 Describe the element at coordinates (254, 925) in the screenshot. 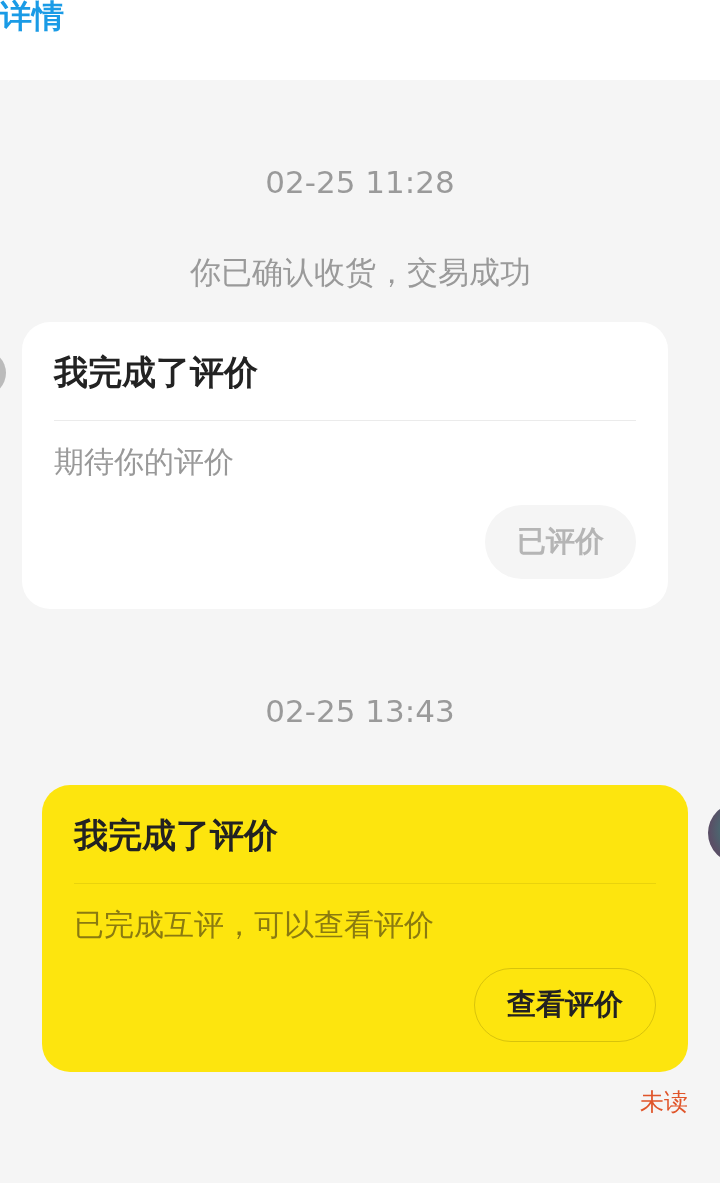

I see `card-text: 已完成互评，可以查看评价` at that location.